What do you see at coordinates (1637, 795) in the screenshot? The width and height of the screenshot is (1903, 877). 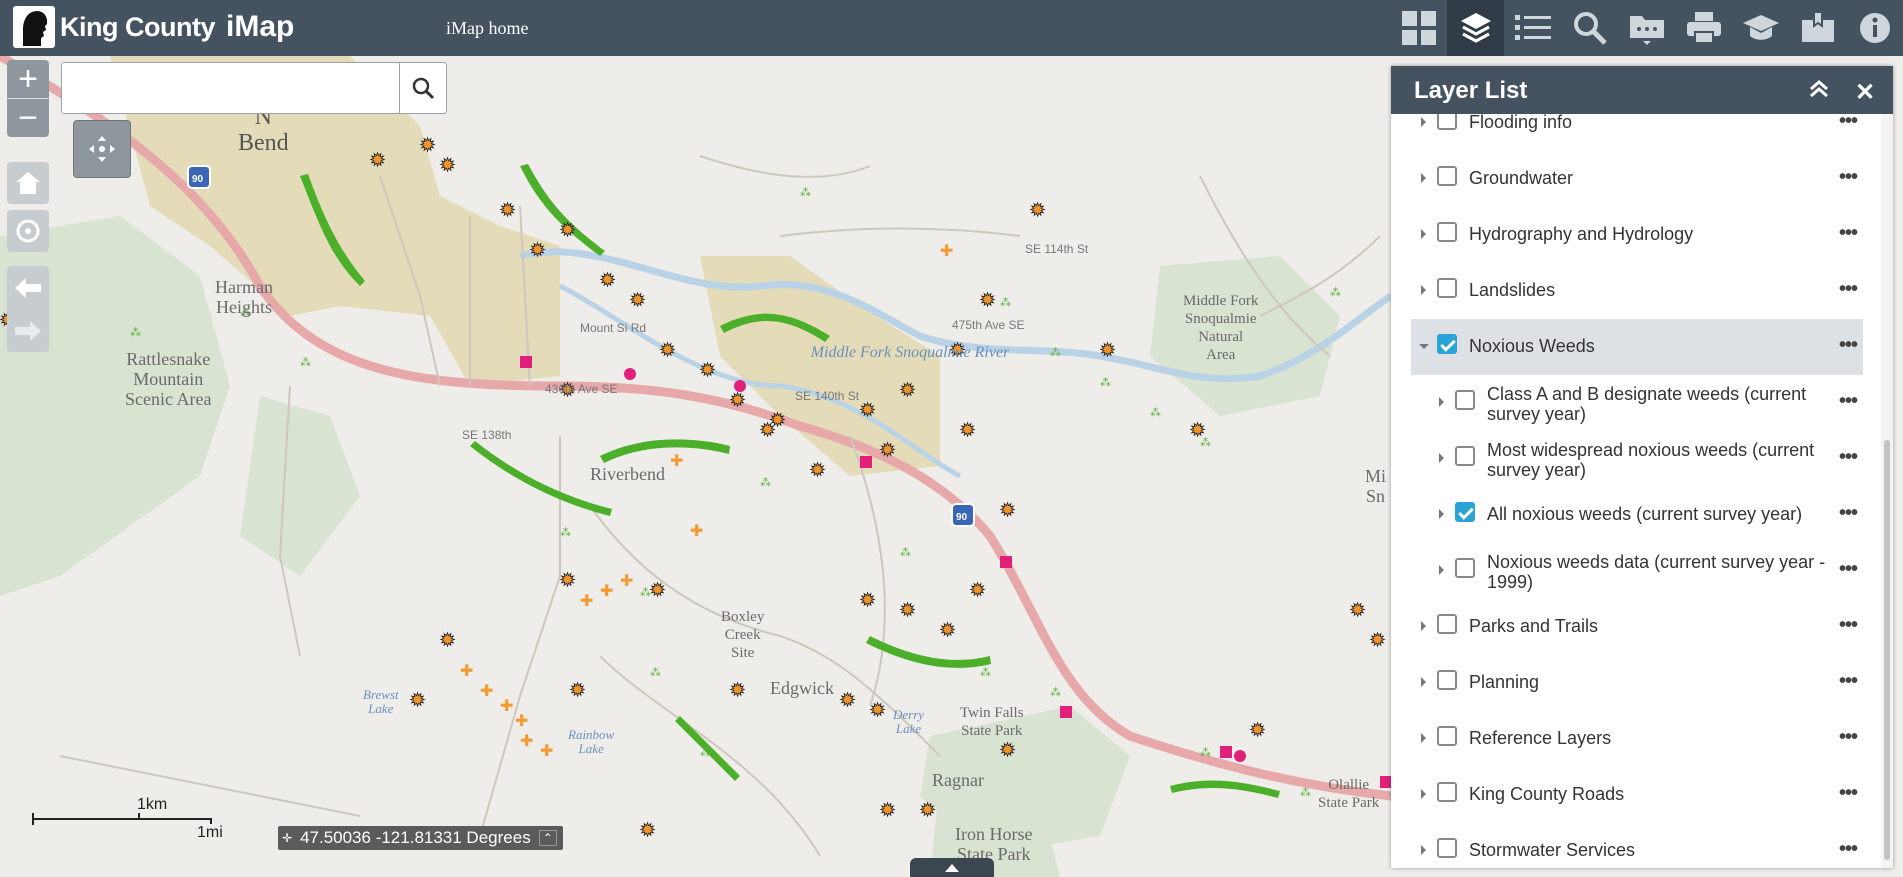 I see `layer-item-roads: King County Roads •••` at bounding box center [1637, 795].